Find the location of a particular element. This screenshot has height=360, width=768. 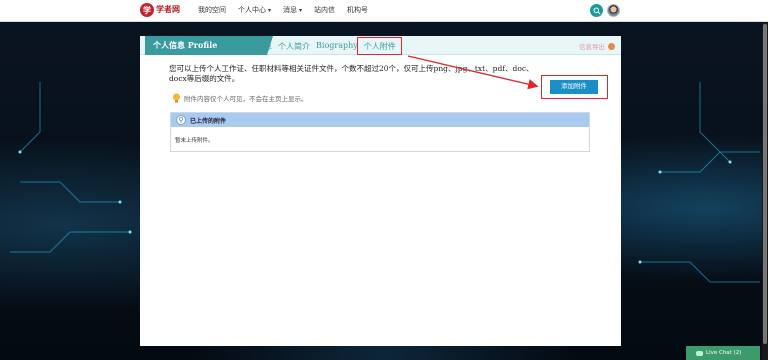

uploaded-attachments-box: ⚲ 已上传的附件 暂未上传附件。 is located at coordinates (380, 132).